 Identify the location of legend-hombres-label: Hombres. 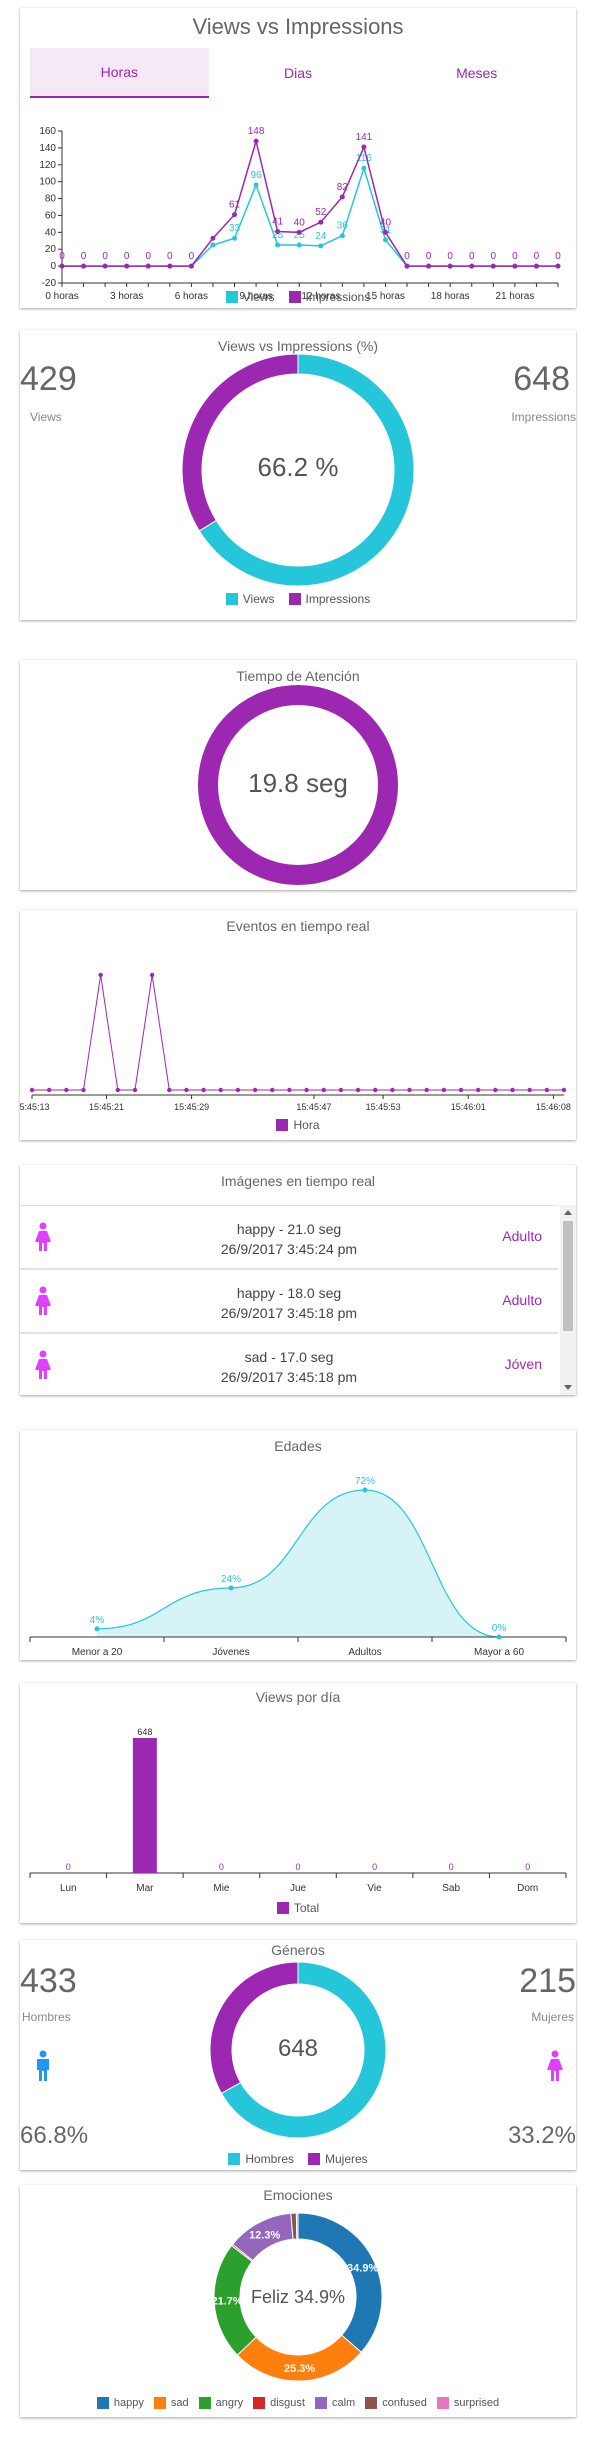
(269, 2159).